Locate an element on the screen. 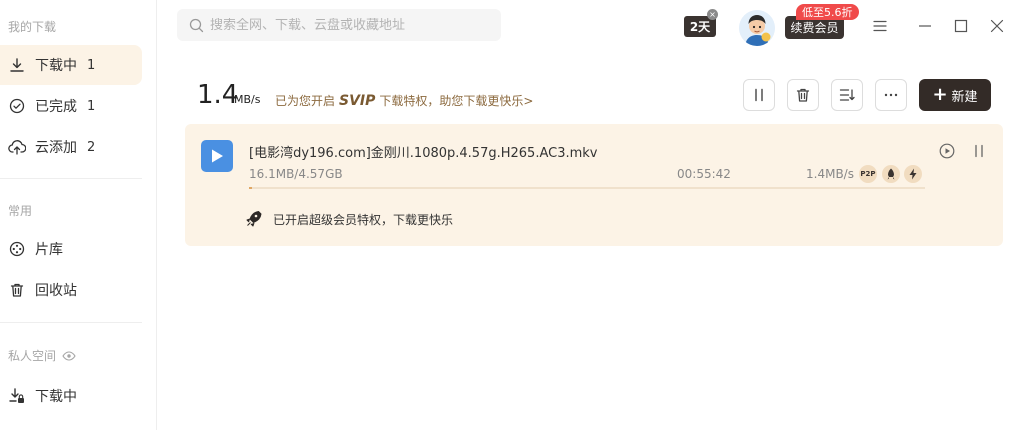 This screenshot has height=430, width=1020. menu-icon is located at coordinates (880, 26).